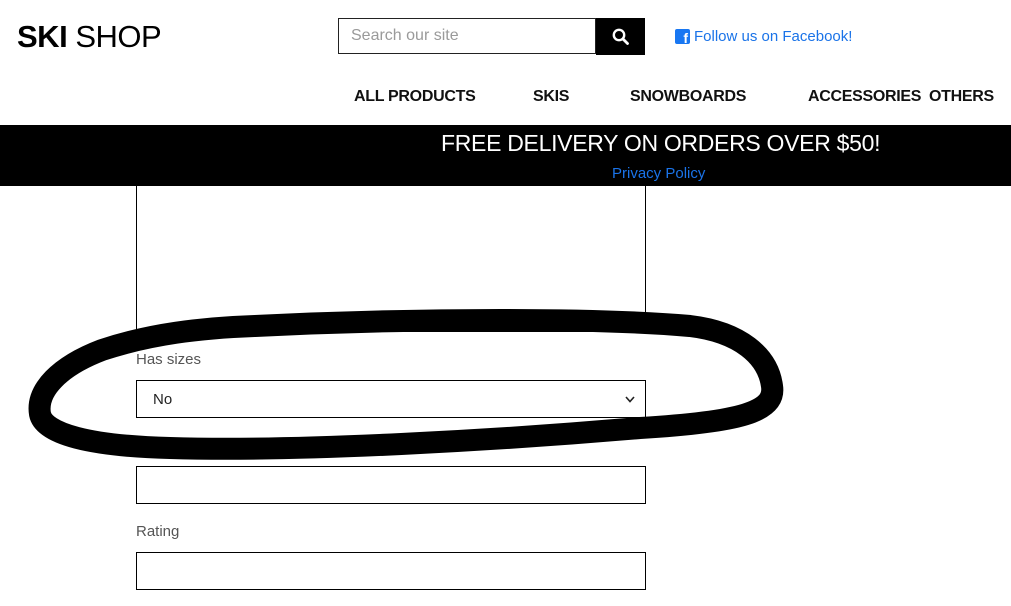 This screenshot has width=1011, height=606. I want to click on has-sizes-value: No, so click(163, 399).